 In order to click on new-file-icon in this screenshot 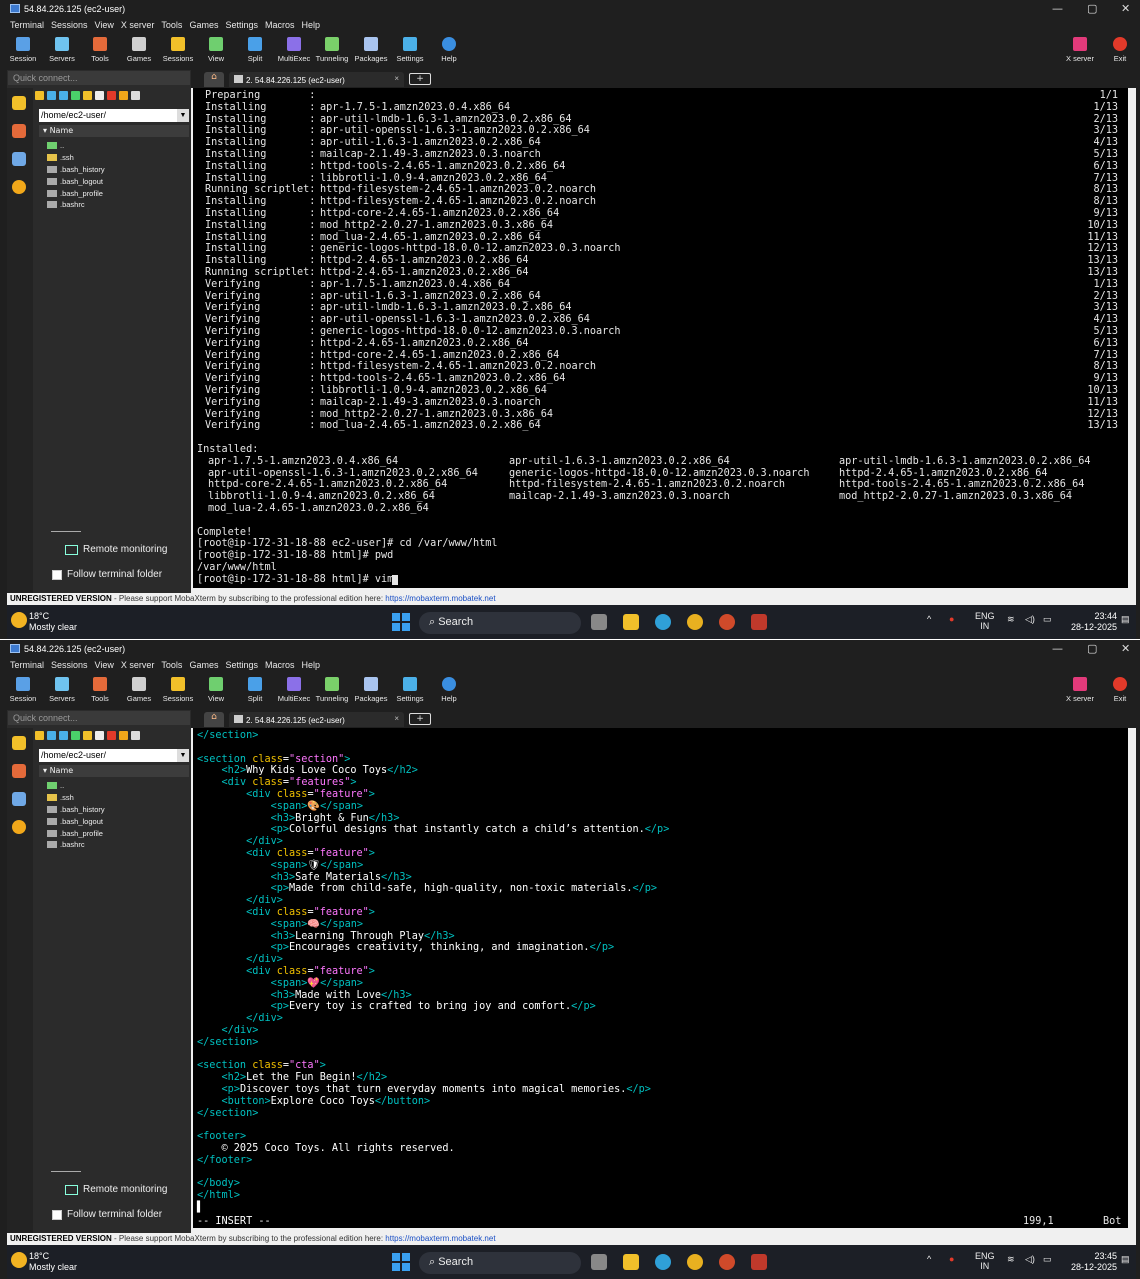, I will do `click(99, 95)`.